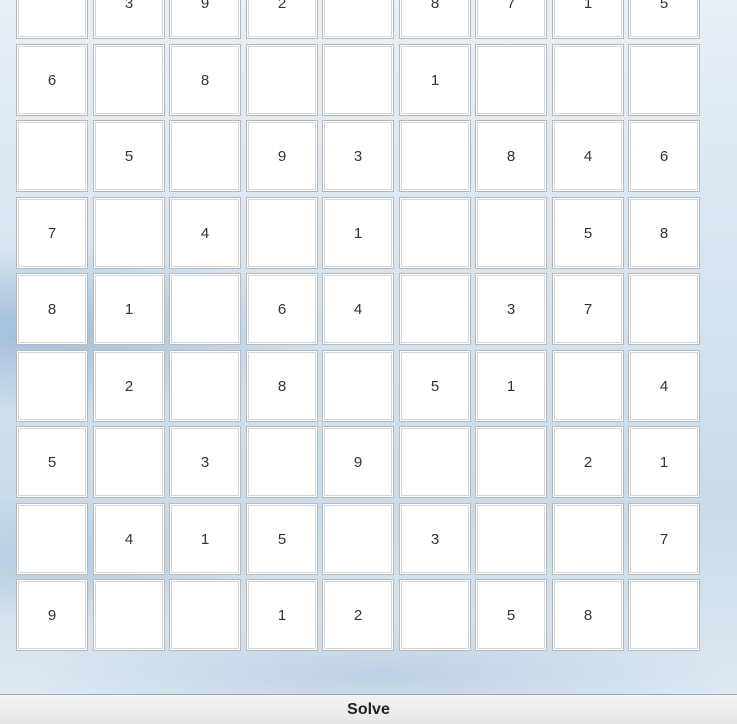 The height and width of the screenshot is (724, 737). What do you see at coordinates (205, 615) in the screenshot?
I see `sudoku-cell-r9-c3` at bounding box center [205, 615].